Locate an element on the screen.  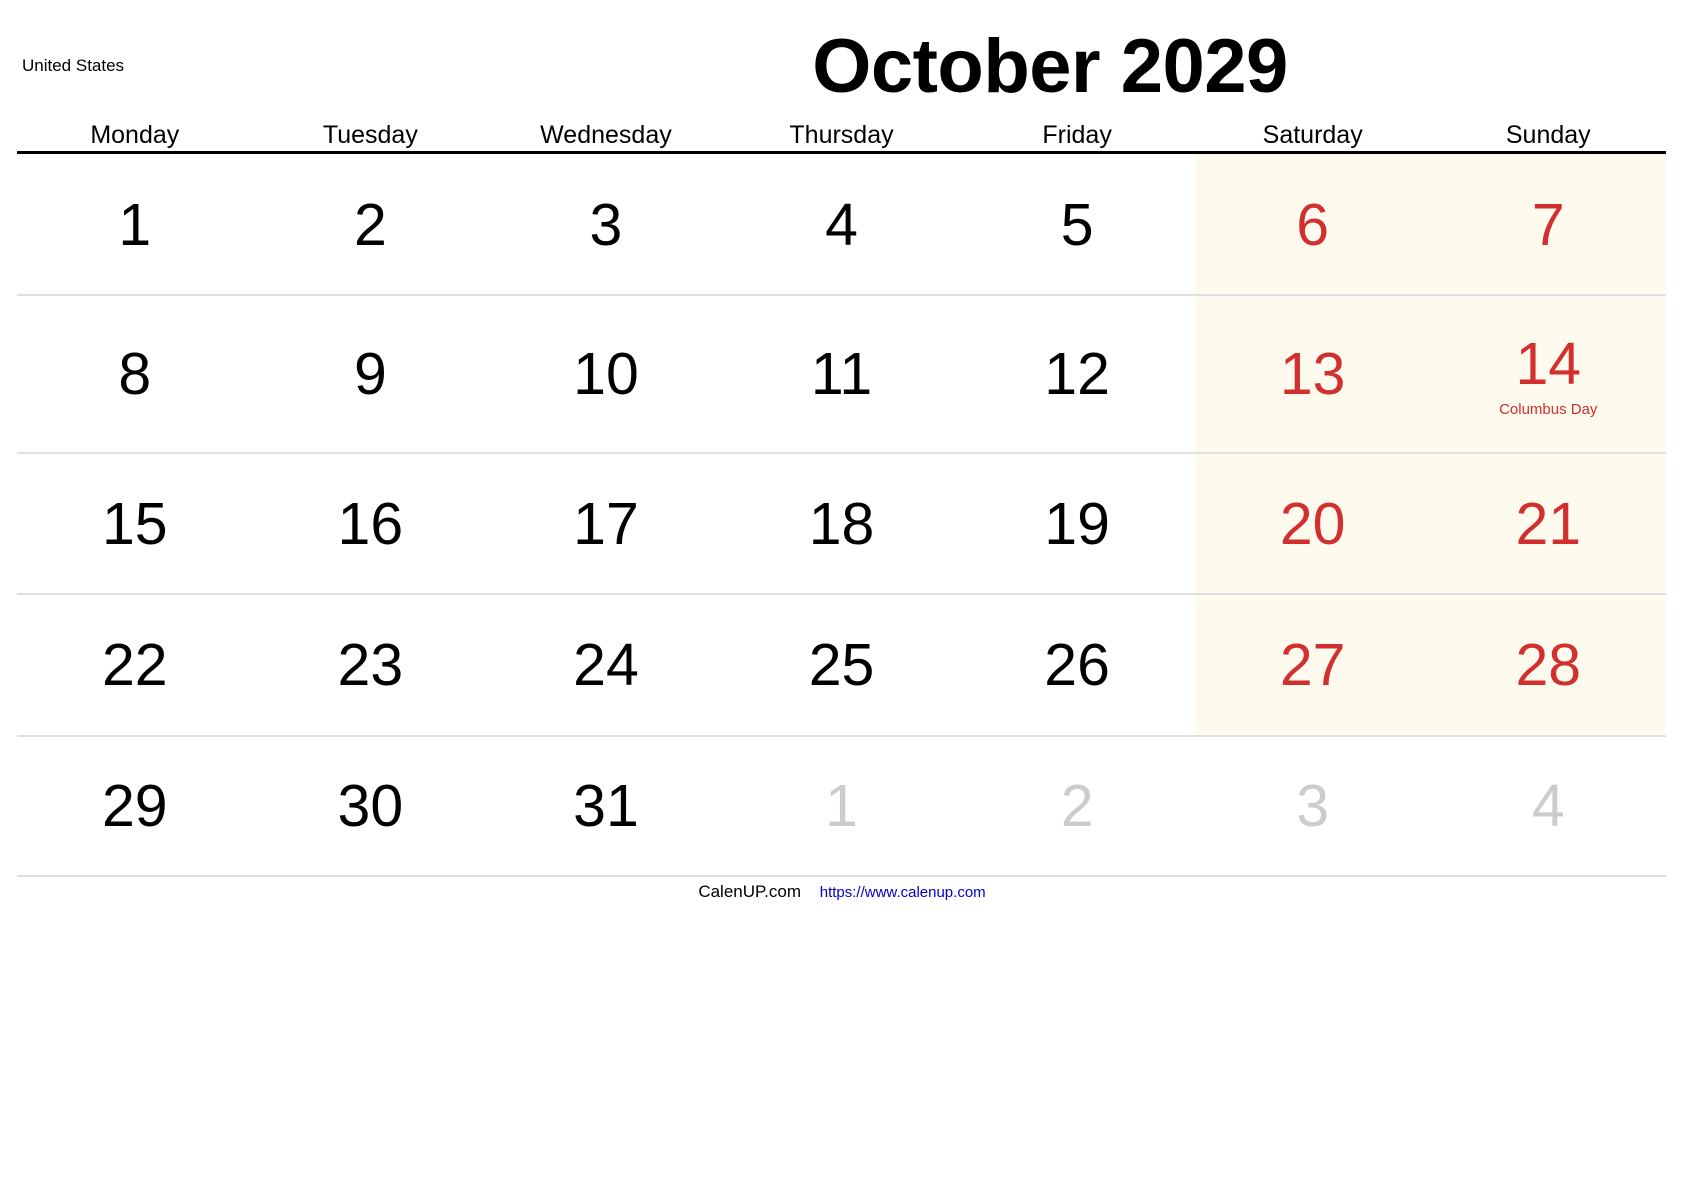
day-number: 17 is located at coordinates (606, 523).